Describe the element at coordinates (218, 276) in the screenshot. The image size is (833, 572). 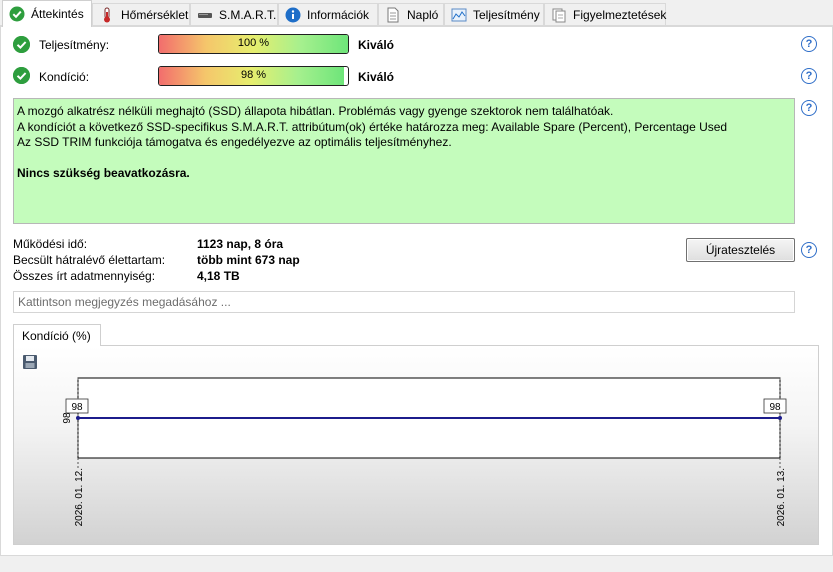
I see `total-written-value: 4,18 TB` at that location.